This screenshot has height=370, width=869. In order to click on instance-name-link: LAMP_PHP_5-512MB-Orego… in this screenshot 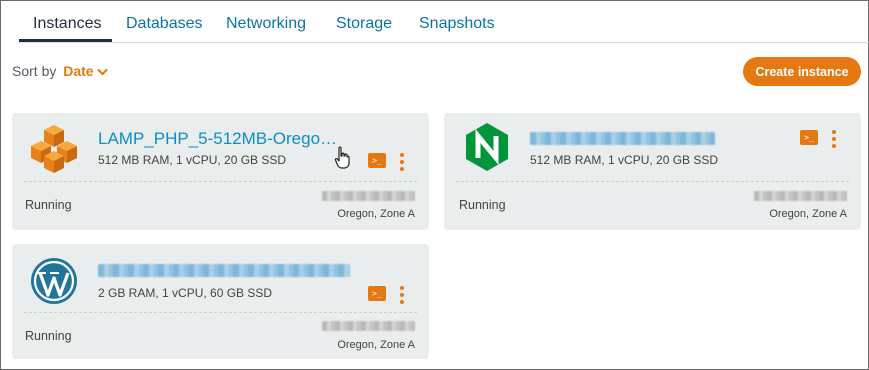, I will do `click(217, 139)`.